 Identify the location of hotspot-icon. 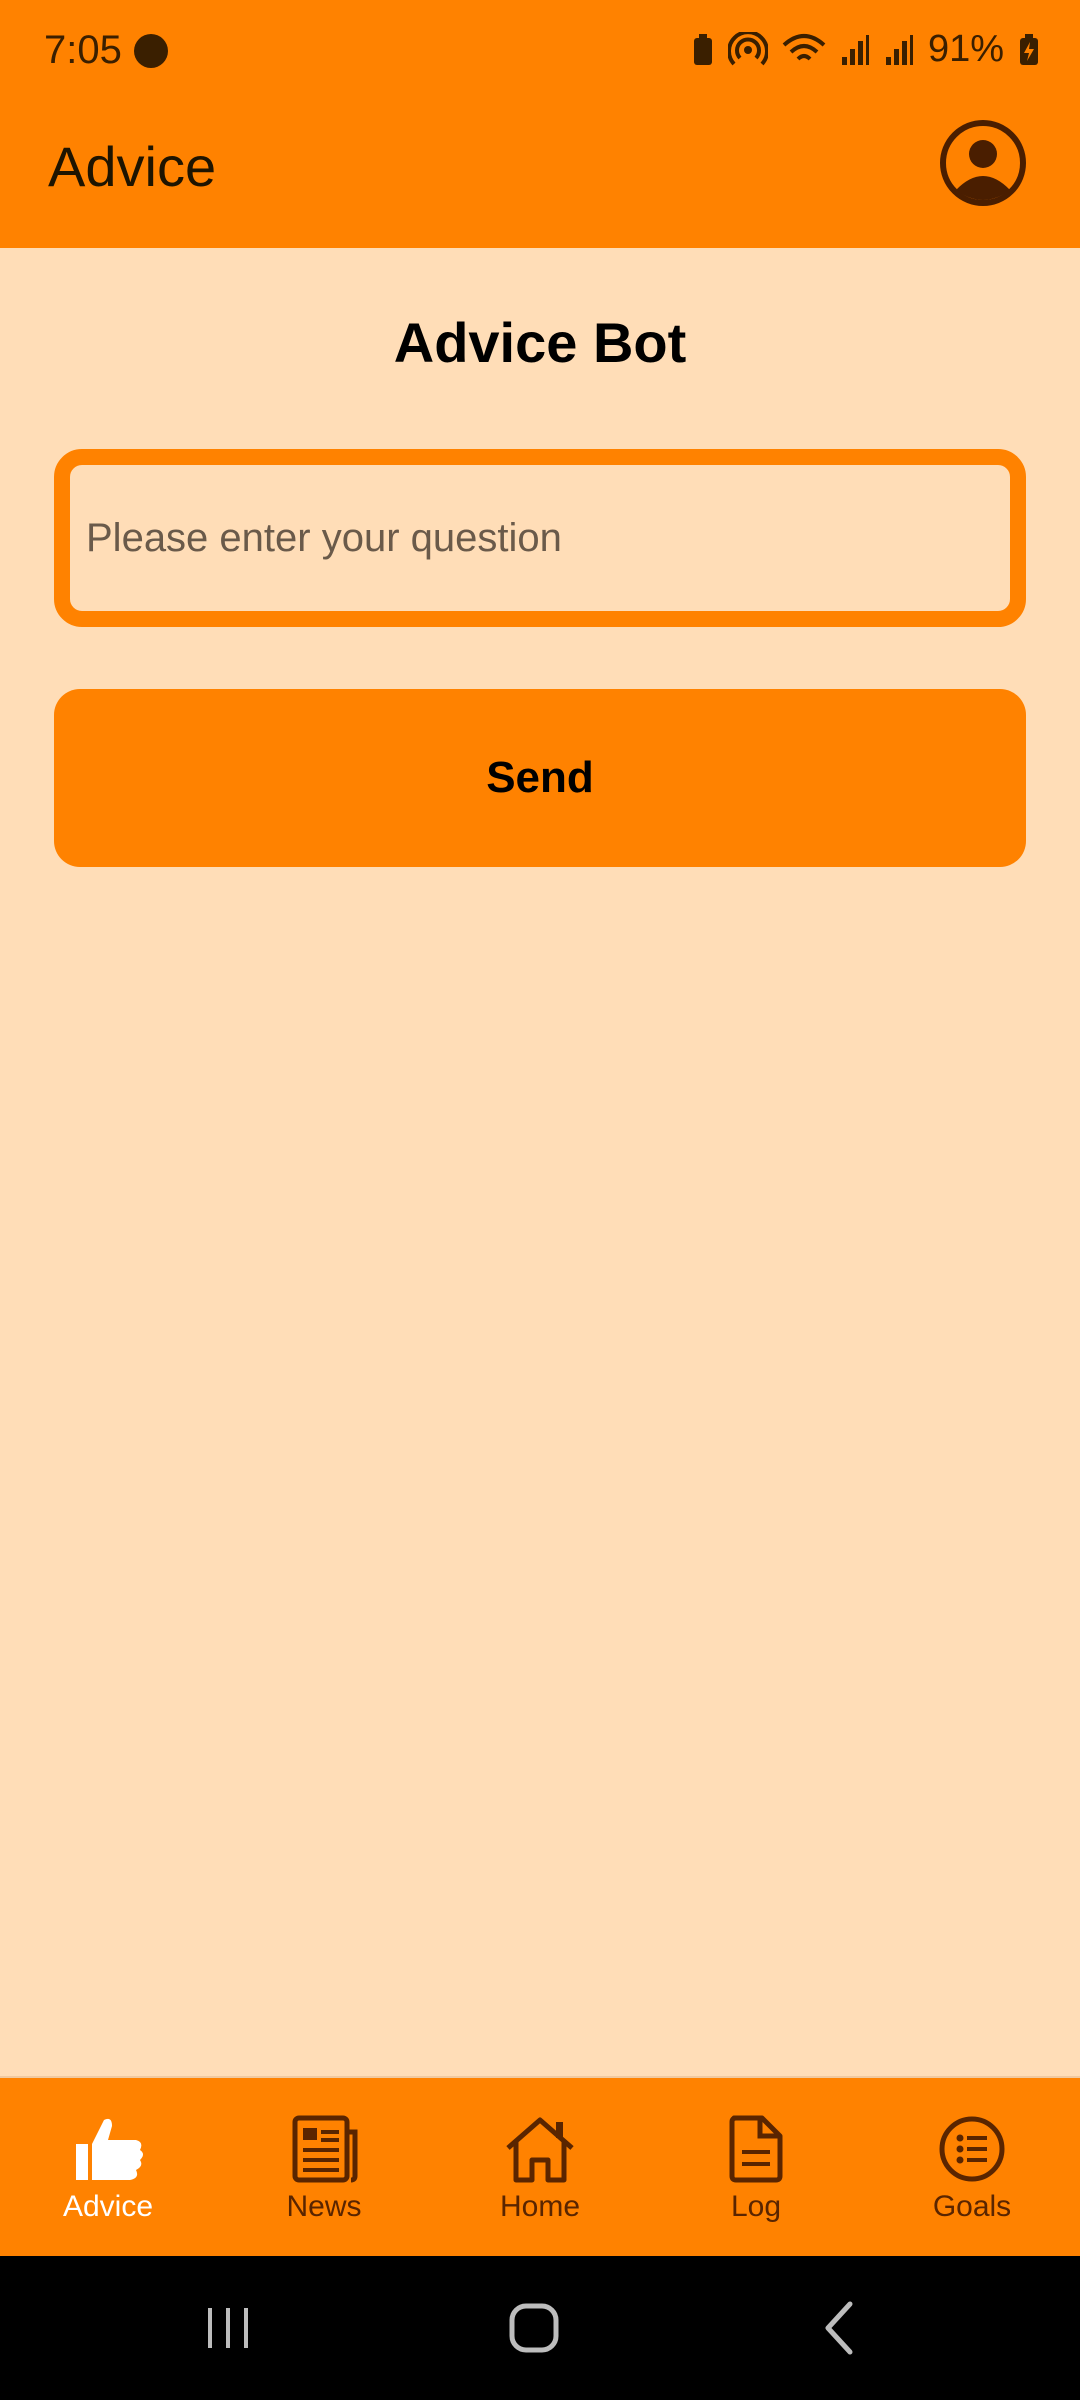
(747, 48).